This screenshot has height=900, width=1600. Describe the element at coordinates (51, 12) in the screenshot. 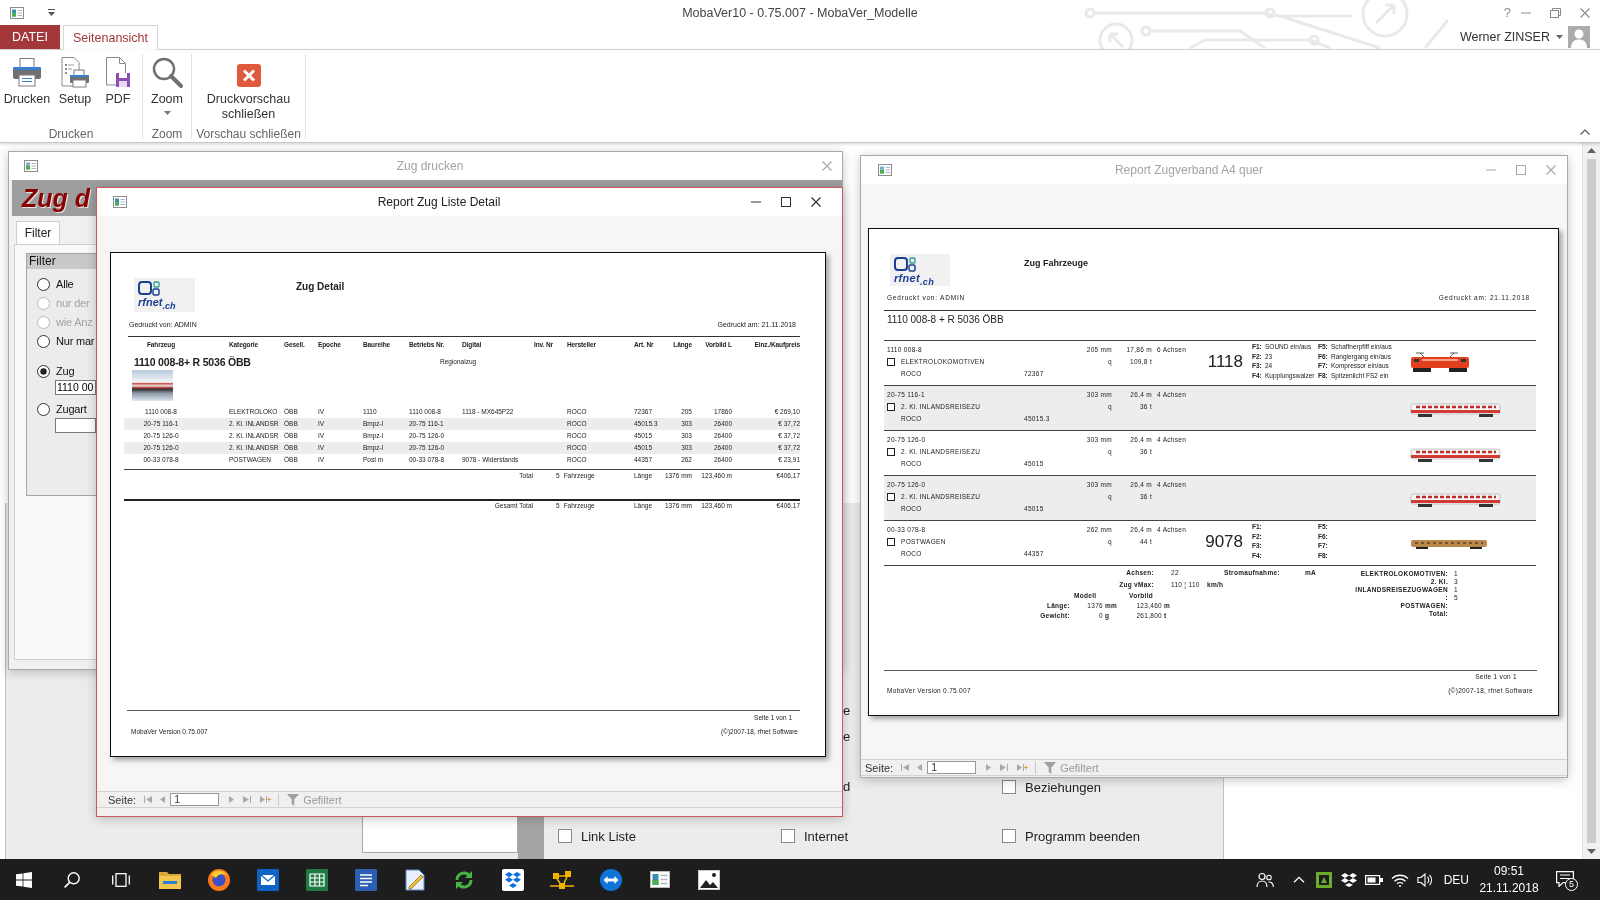

I see `customize-caret-icon` at that location.